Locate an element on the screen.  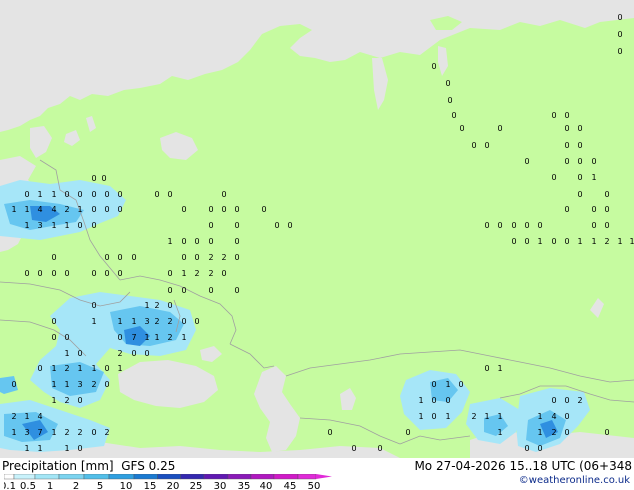
product-label: Precipitation [mm] is located at coordinates (58, 466).